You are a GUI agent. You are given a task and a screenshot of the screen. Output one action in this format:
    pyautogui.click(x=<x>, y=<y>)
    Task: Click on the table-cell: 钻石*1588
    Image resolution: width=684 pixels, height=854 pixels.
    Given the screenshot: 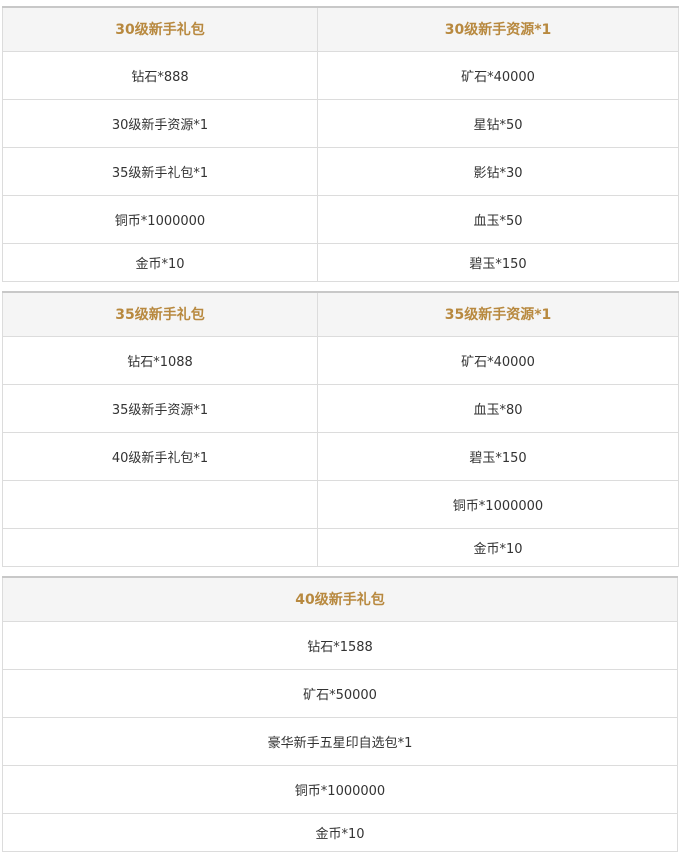 What is the action you would take?
    pyautogui.click(x=340, y=645)
    